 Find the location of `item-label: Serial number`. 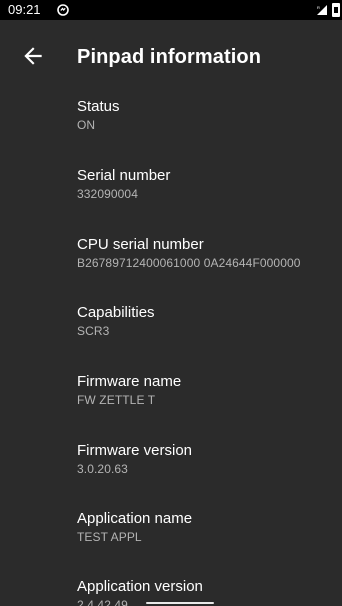

item-label: Serial number is located at coordinates (124, 175).